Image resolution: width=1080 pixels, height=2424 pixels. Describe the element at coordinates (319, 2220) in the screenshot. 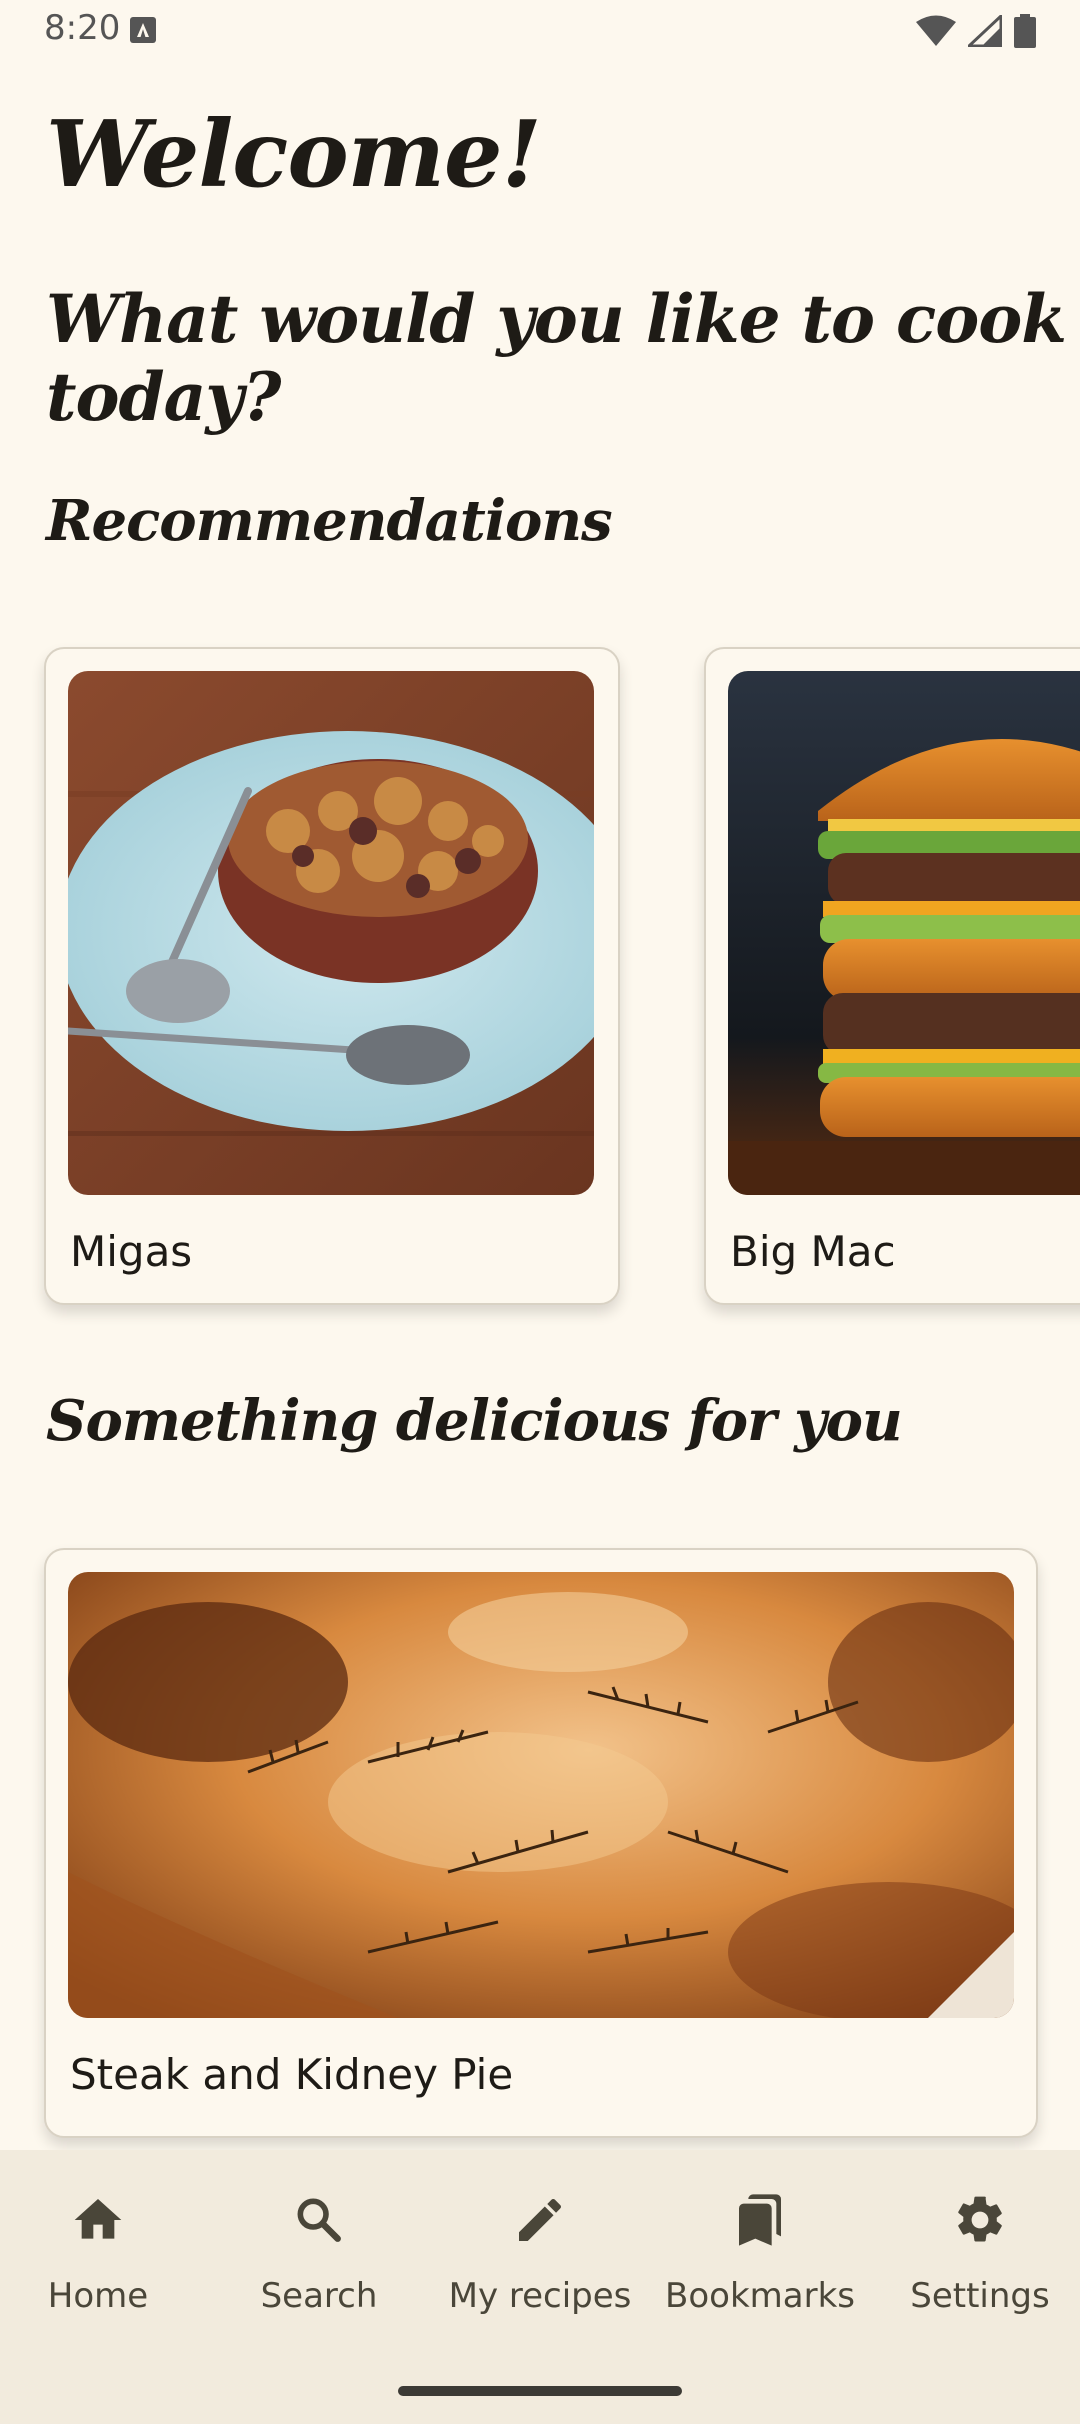

I see `search-icon` at that location.